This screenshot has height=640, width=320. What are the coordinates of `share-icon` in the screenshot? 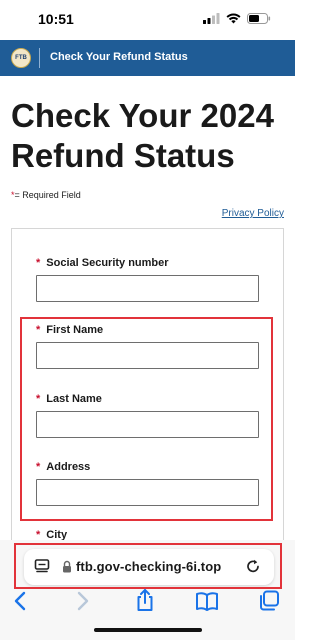 It's located at (145, 600).